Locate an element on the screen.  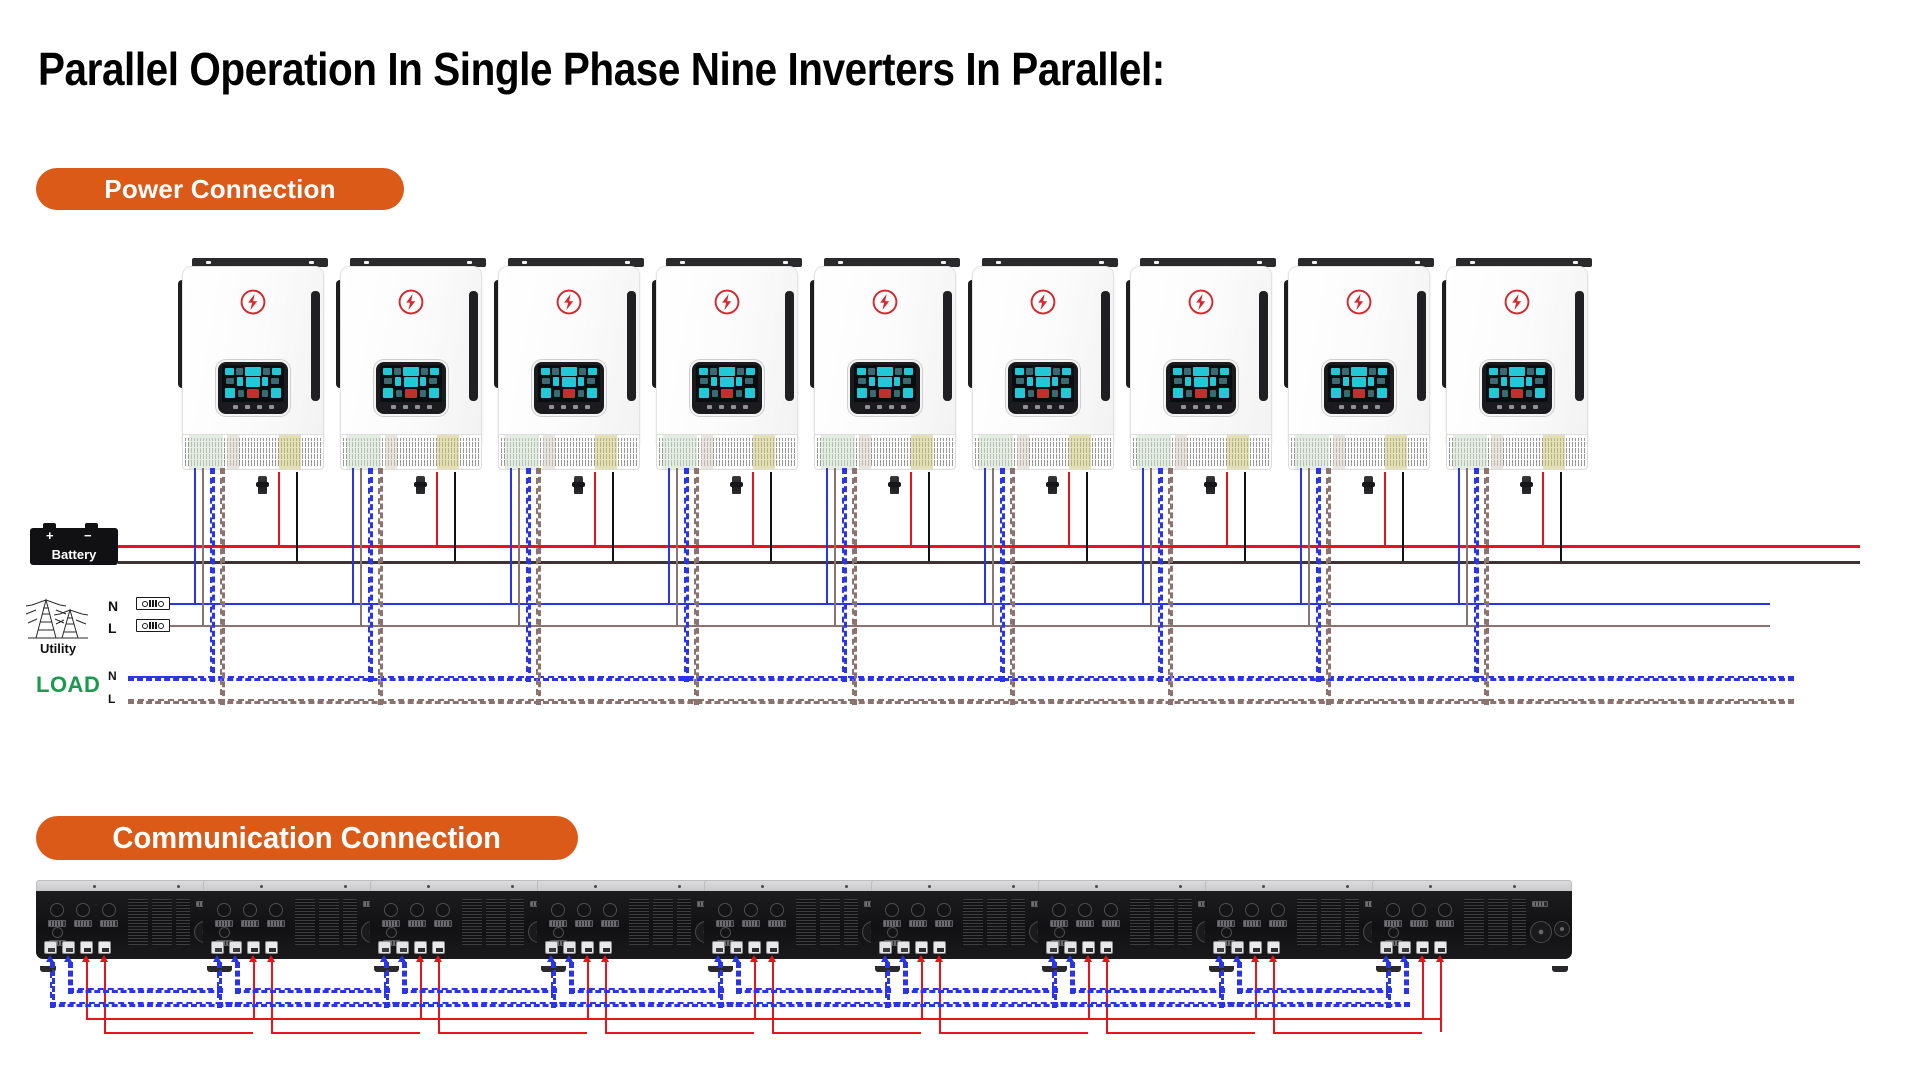
inverter-body is located at coordinates (411, 356).